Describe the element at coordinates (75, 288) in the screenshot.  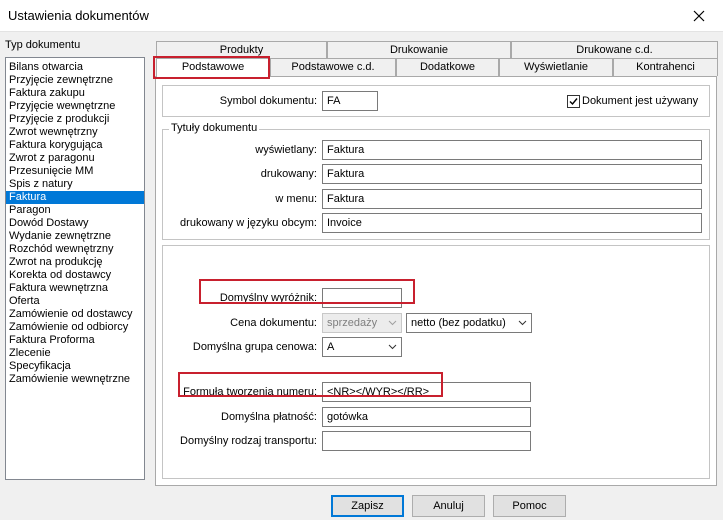
I see `document-type-item: Faktura wewnętrzna` at that location.